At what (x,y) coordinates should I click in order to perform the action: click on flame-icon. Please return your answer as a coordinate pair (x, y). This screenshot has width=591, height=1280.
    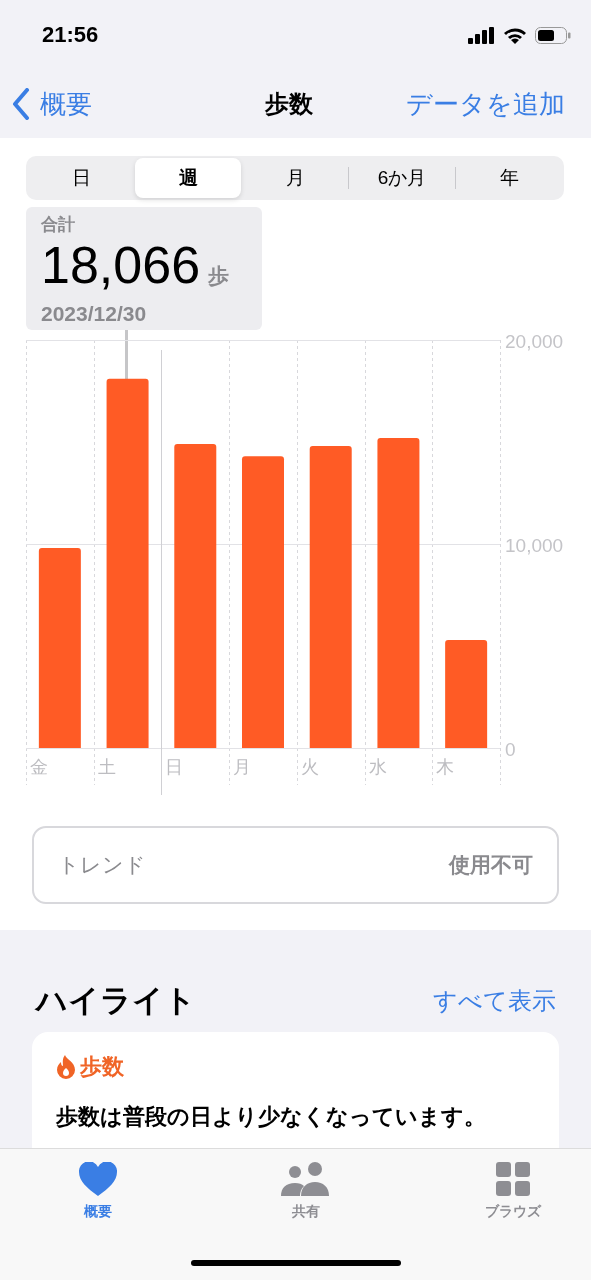
    Looking at the image, I should click on (66, 1067).